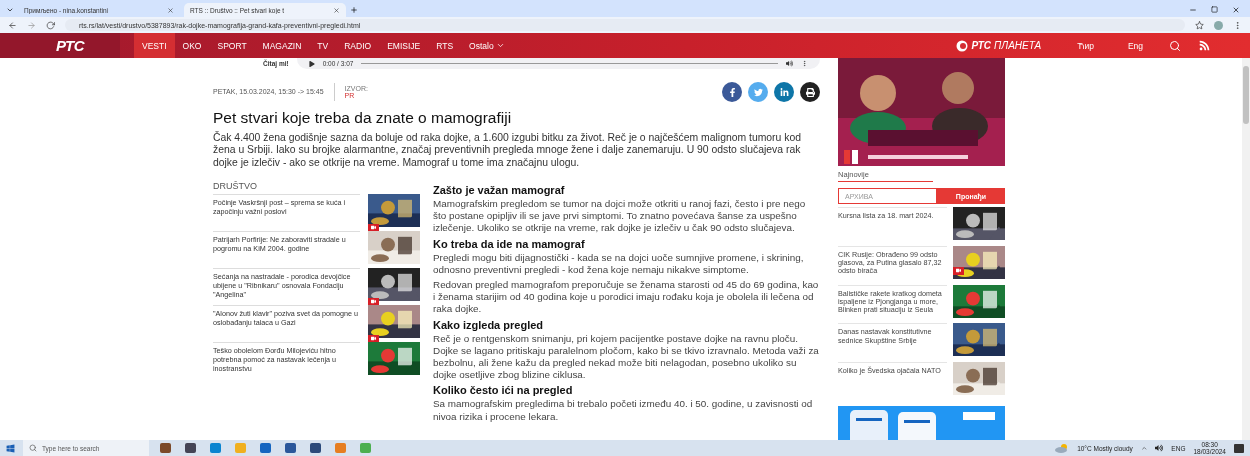 This screenshot has width=1250, height=456. Describe the element at coordinates (50, 25) in the screenshot. I see `reload-icon` at that location.